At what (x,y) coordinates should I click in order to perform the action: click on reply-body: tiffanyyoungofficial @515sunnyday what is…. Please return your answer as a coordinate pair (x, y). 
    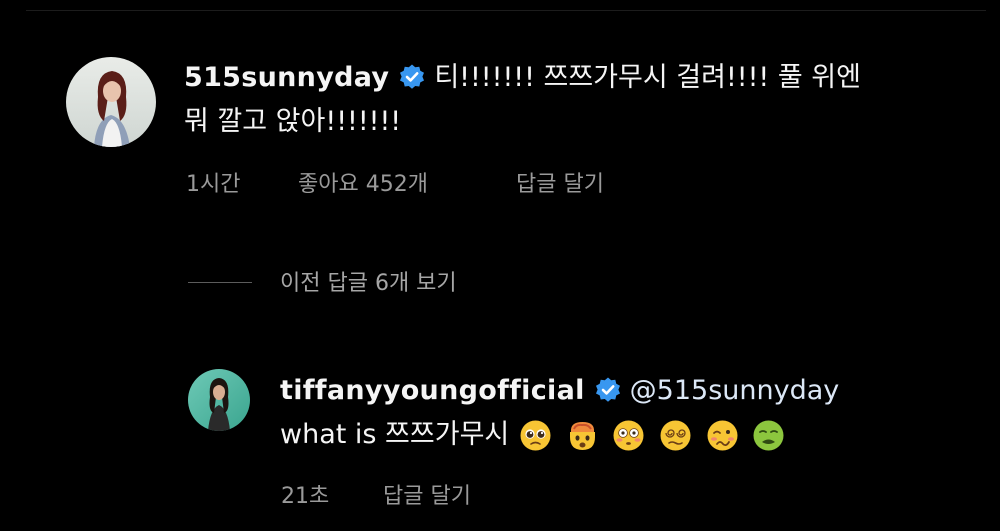
    Looking at the image, I should click on (620, 416).